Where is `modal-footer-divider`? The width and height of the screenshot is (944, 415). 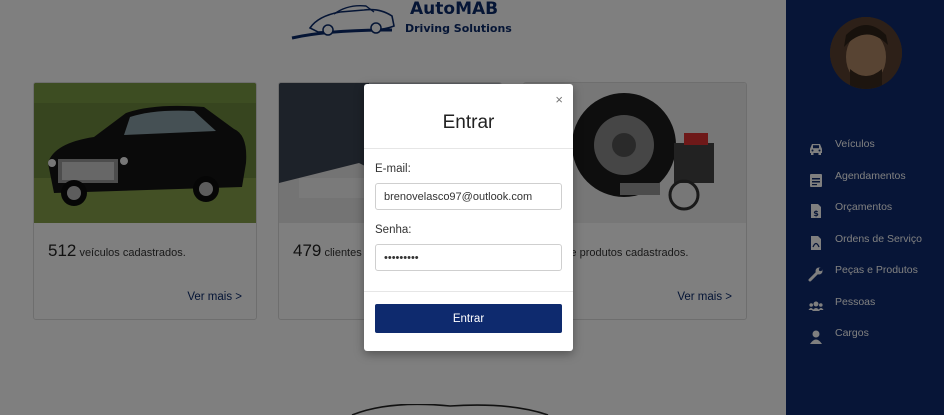 modal-footer-divider is located at coordinates (468, 291).